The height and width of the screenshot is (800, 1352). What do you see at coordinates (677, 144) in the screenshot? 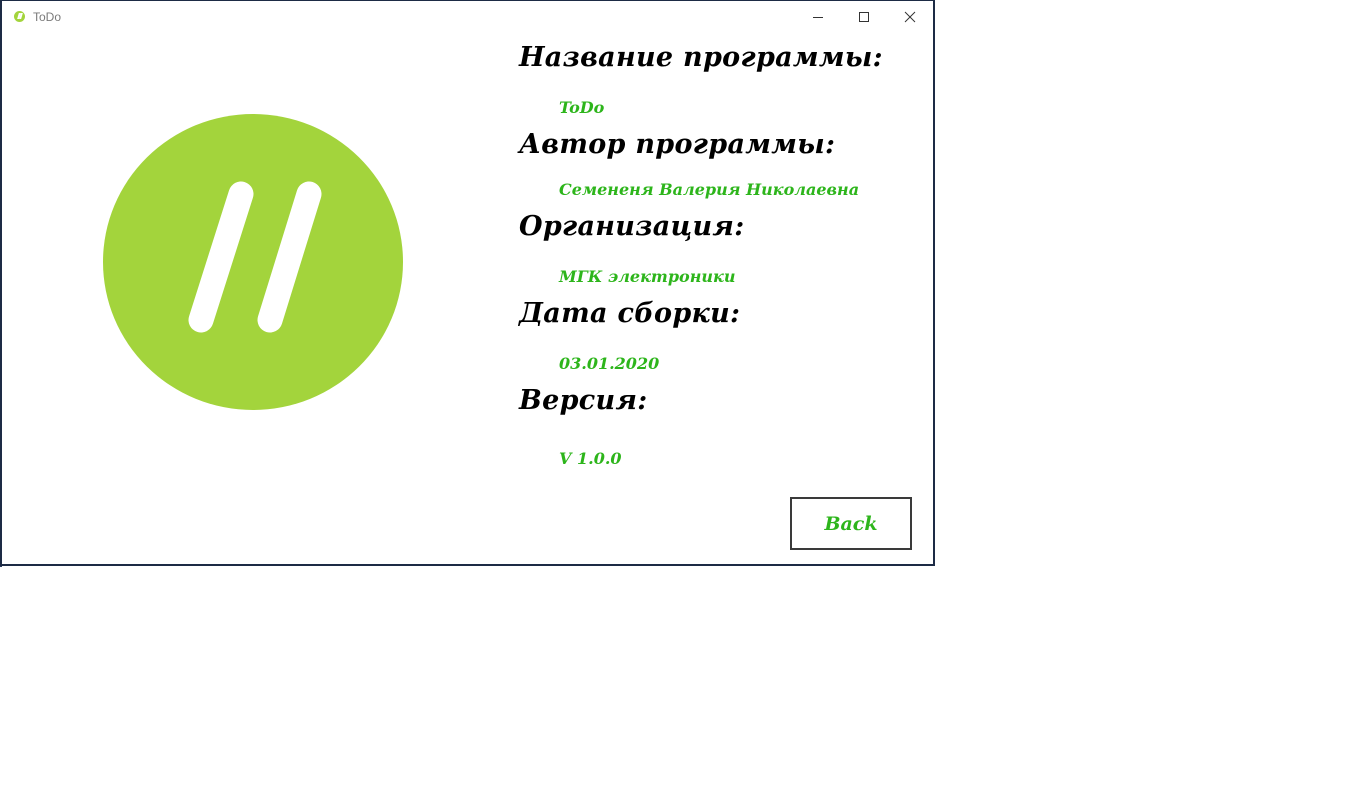
I see `author-label: Автор программы:` at bounding box center [677, 144].